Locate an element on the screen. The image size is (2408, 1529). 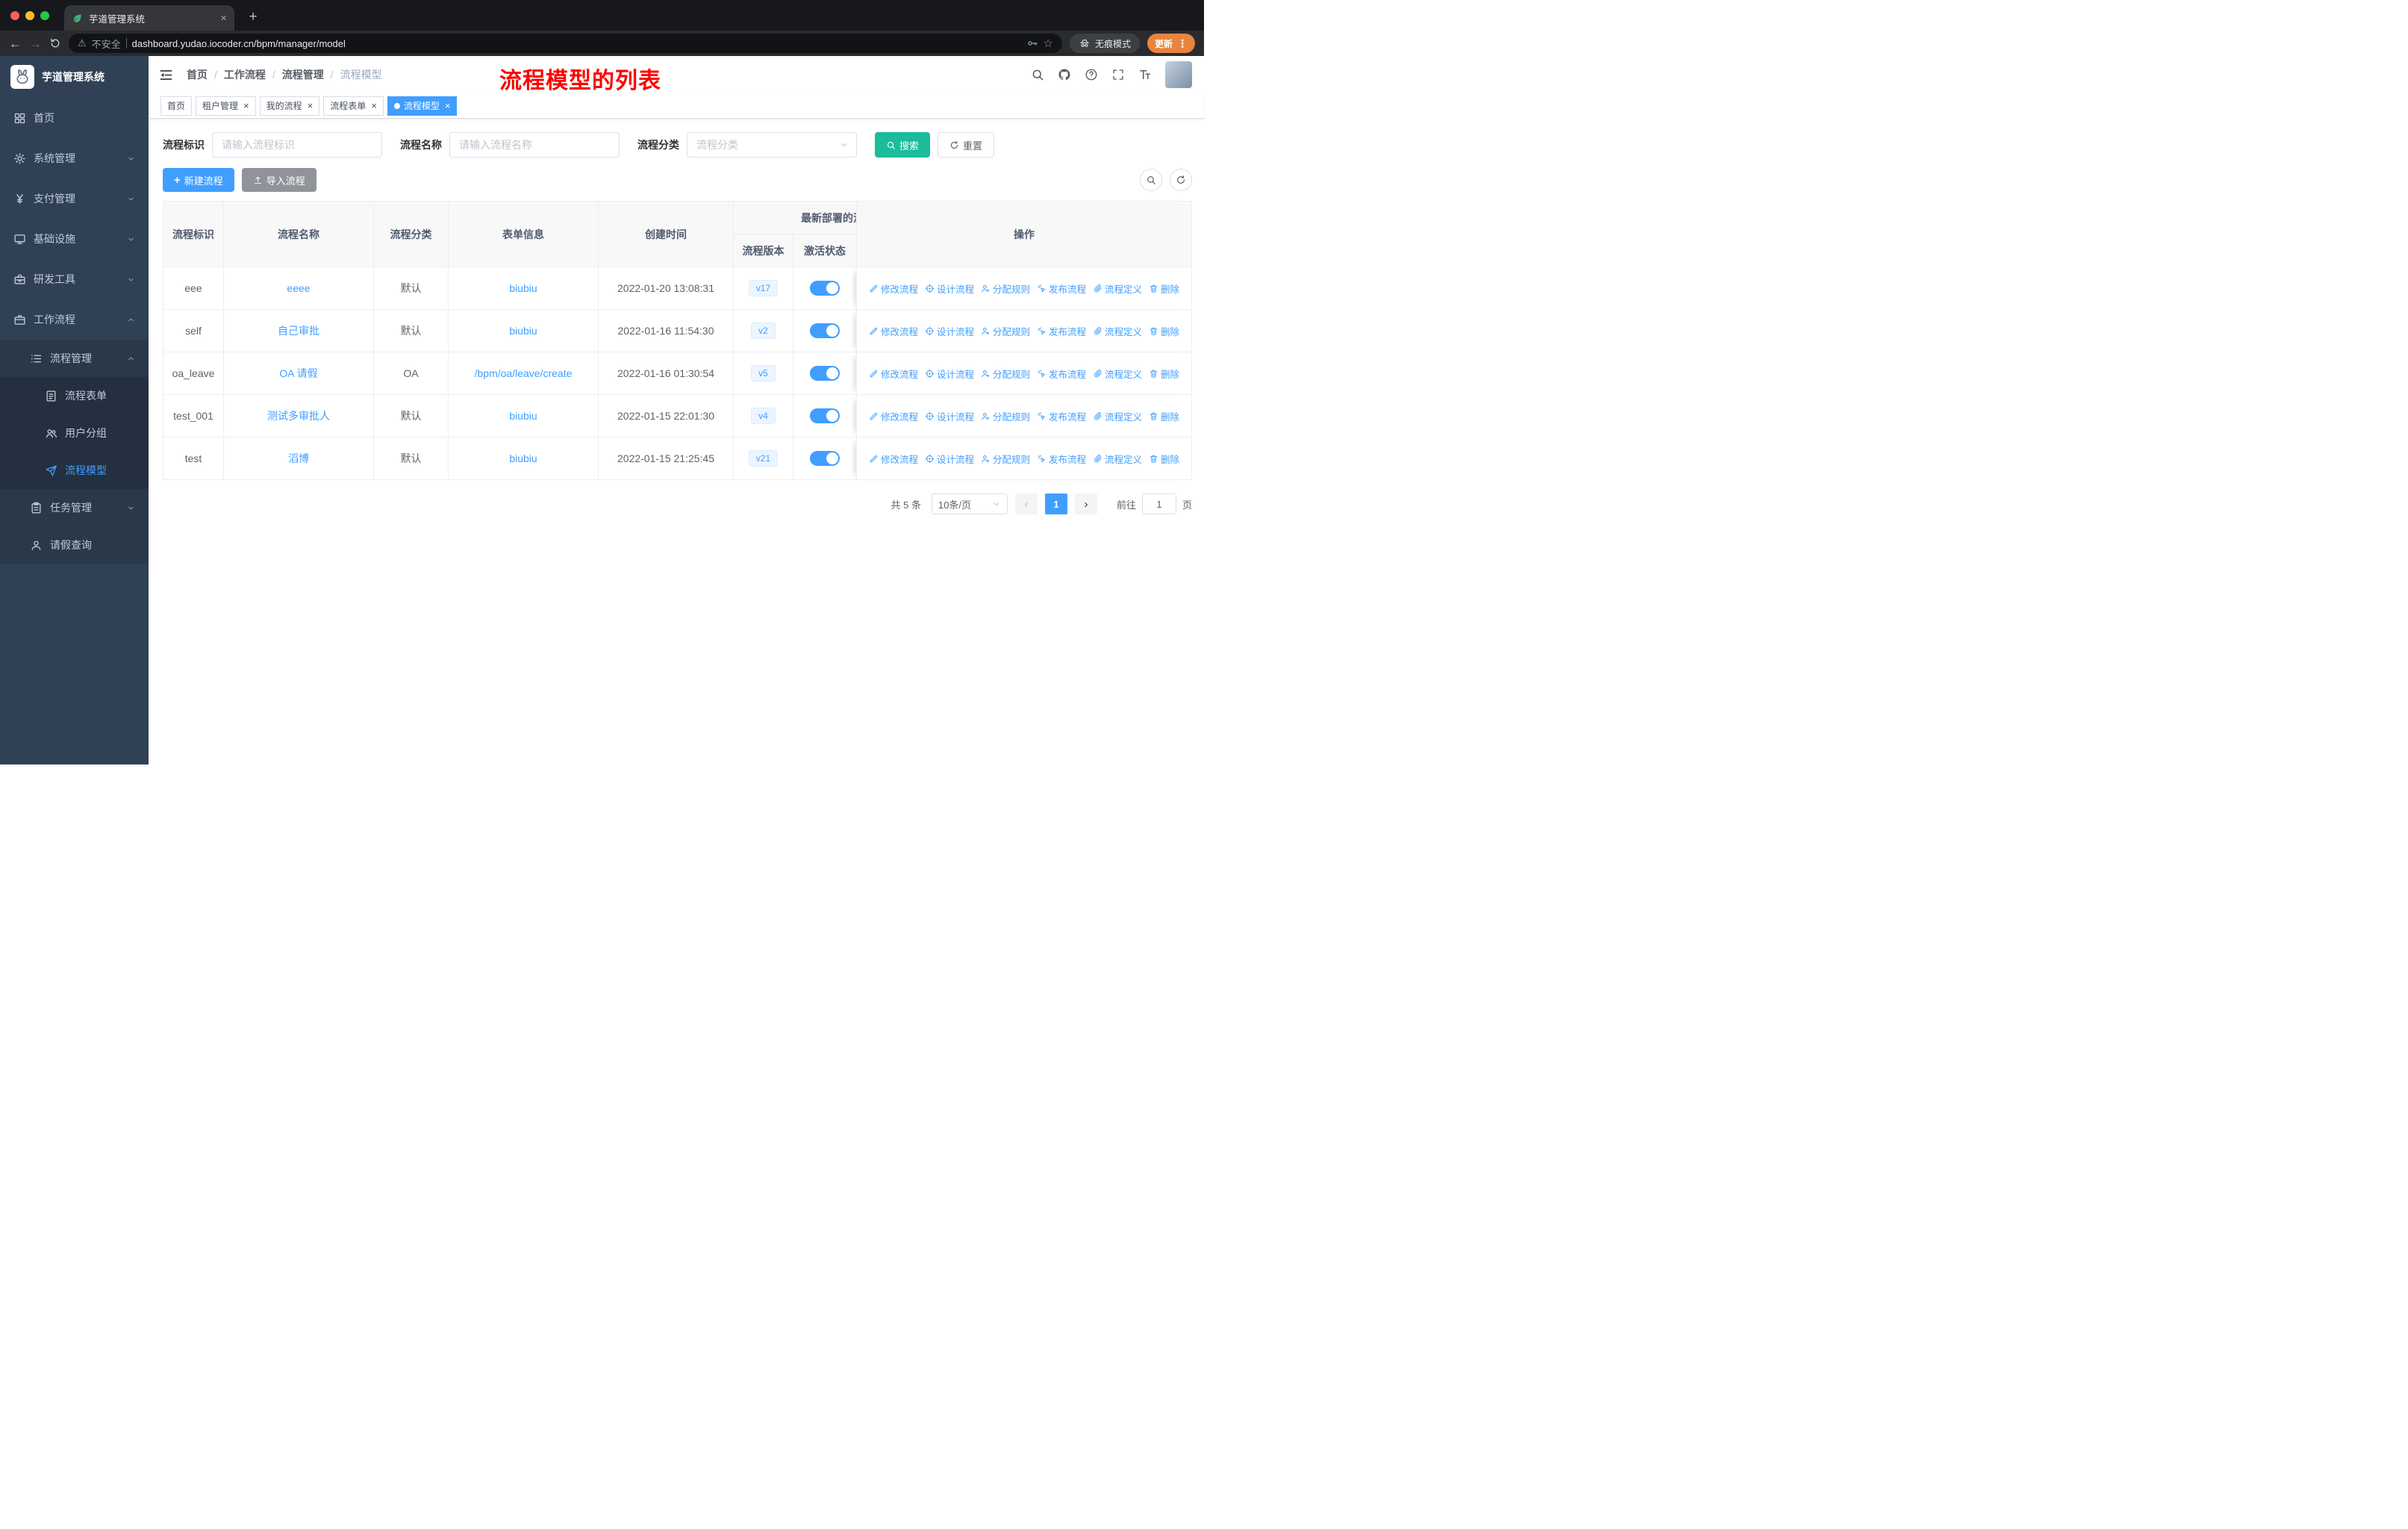
back-icon: ← is located at coordinates (15, 43).